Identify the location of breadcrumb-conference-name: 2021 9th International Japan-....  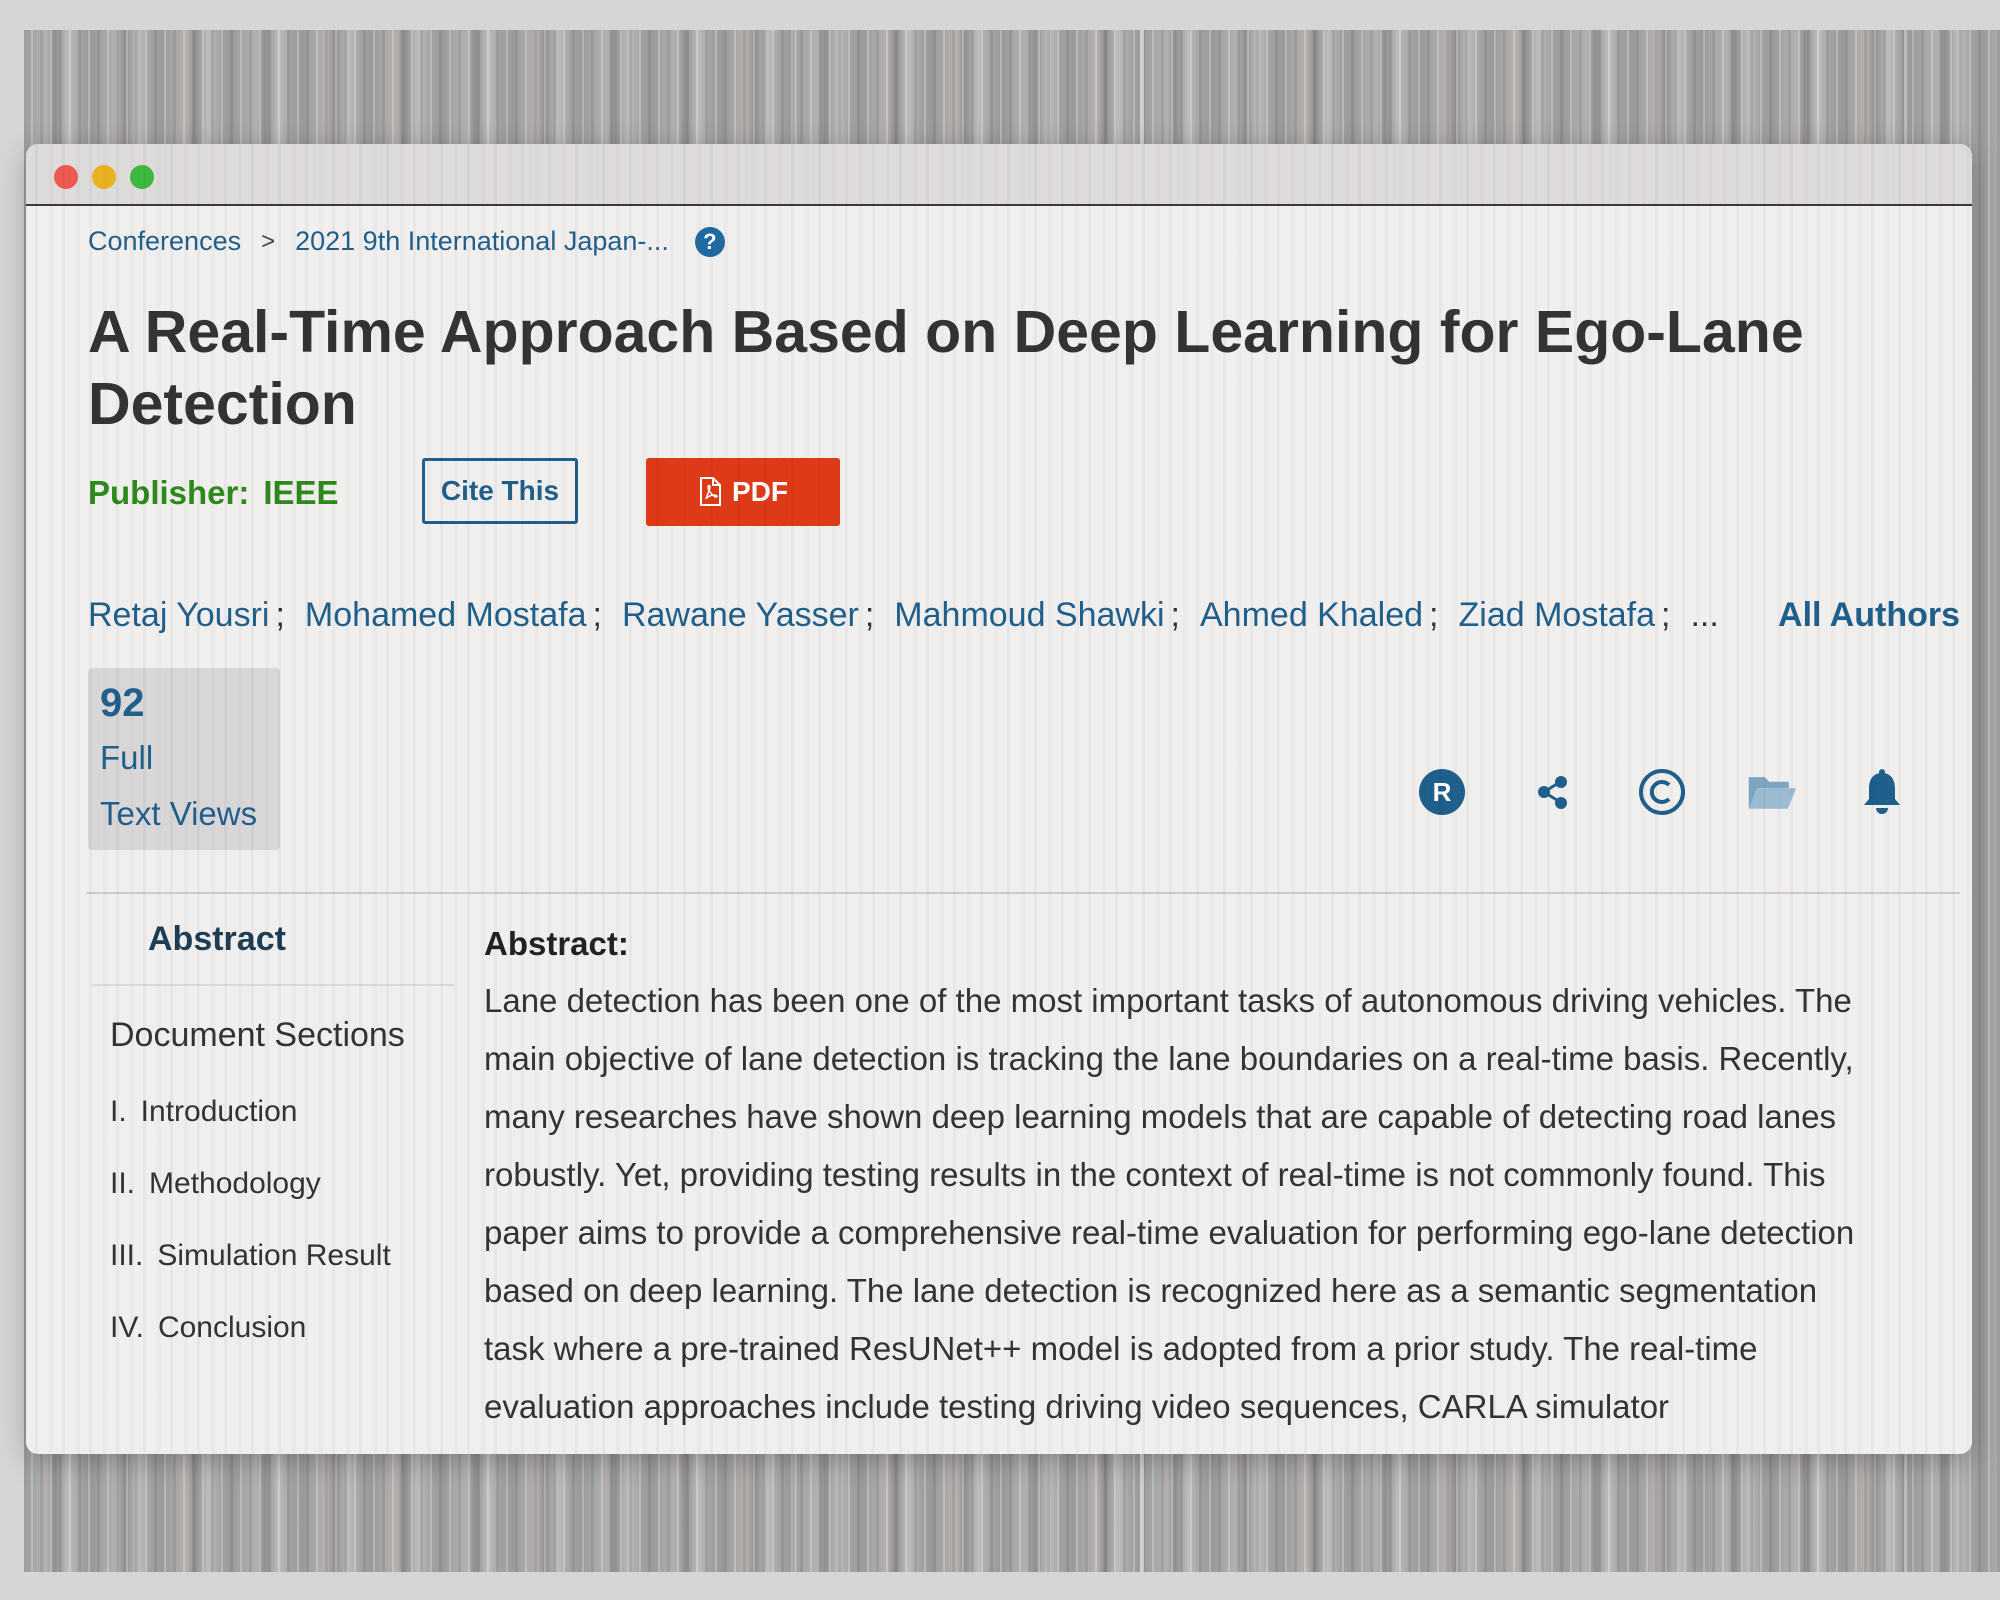
(482, 241).